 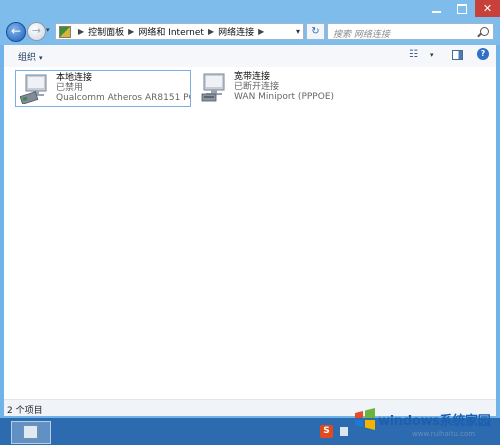 I want to click on change-view-icon: ☷, so click(x=420, y=55).